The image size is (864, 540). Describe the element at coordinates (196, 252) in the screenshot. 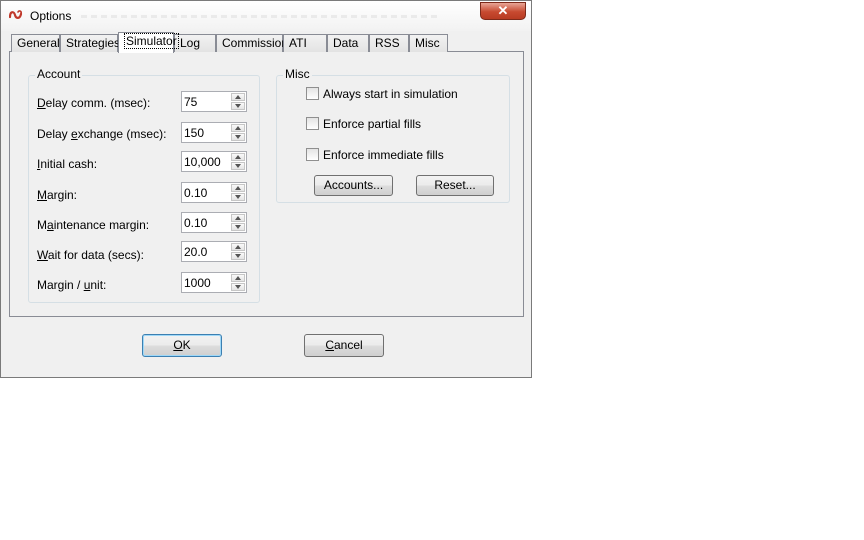

I see `wait-for-data-value: 20.0` at that location.